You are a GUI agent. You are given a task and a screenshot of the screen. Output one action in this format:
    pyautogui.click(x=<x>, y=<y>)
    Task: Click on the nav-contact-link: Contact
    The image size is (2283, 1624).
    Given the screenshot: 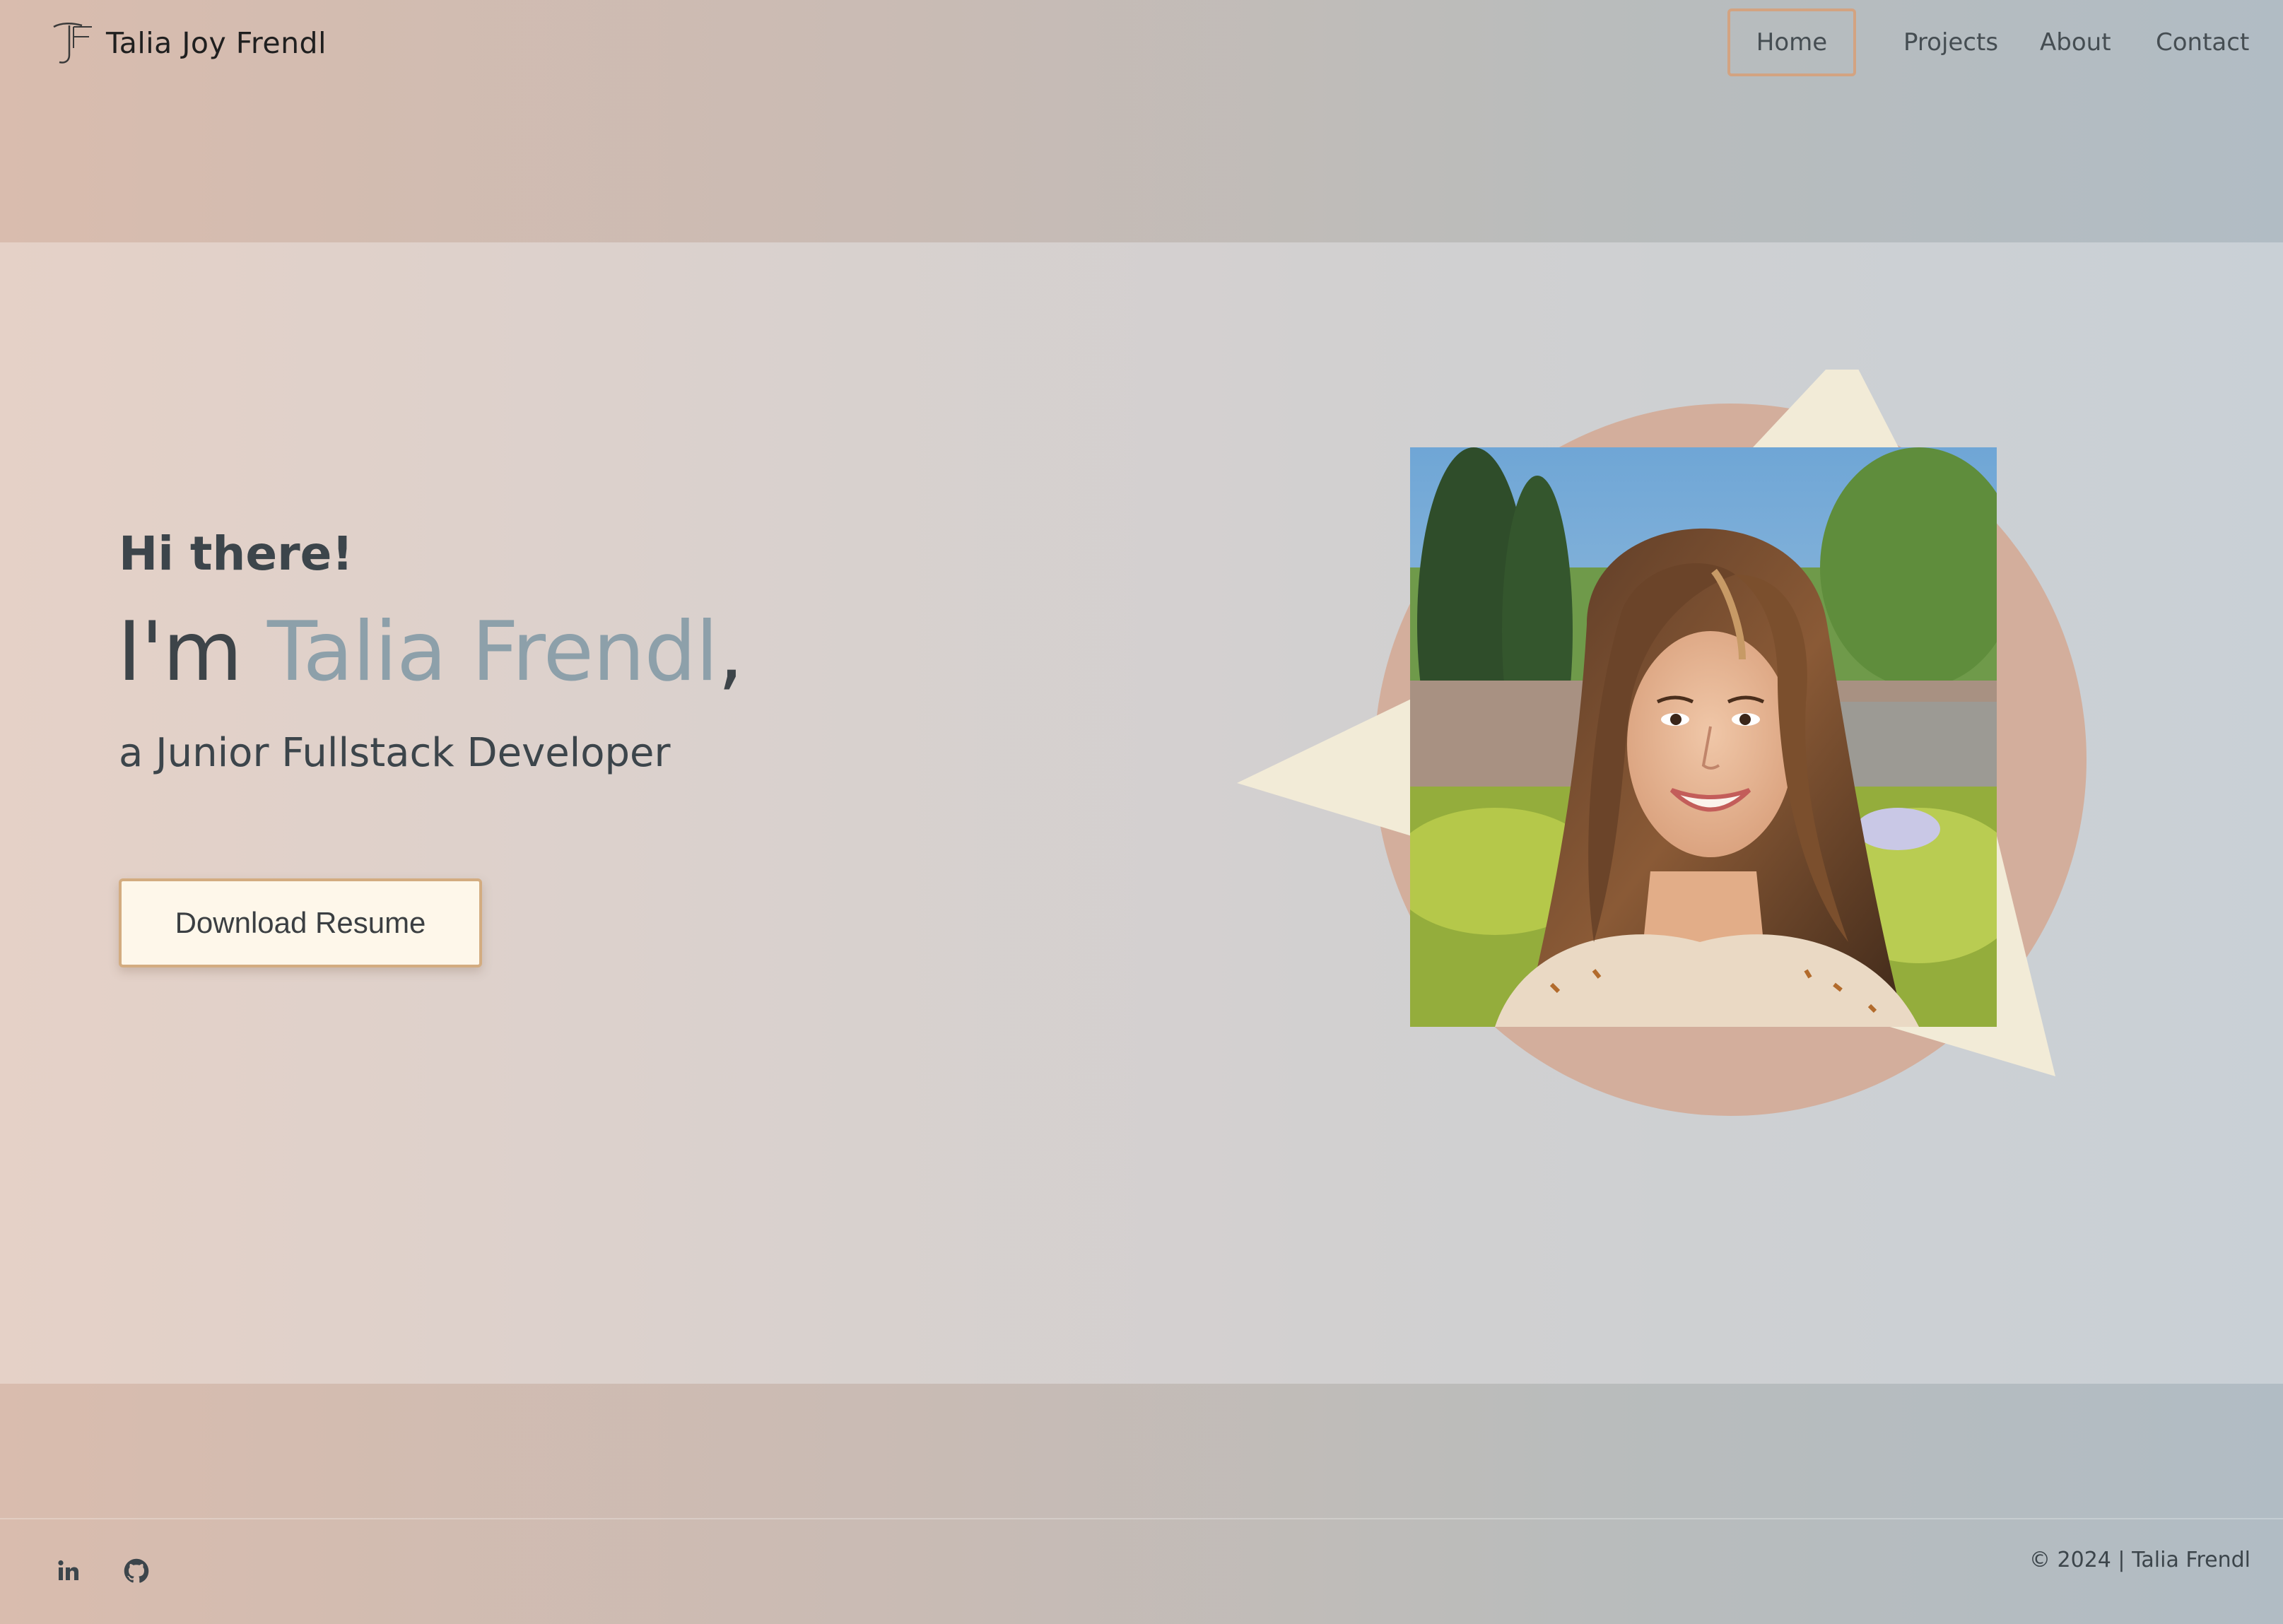 What is the action you would take?
    pyautogui.click(x=2202, y=42)
    